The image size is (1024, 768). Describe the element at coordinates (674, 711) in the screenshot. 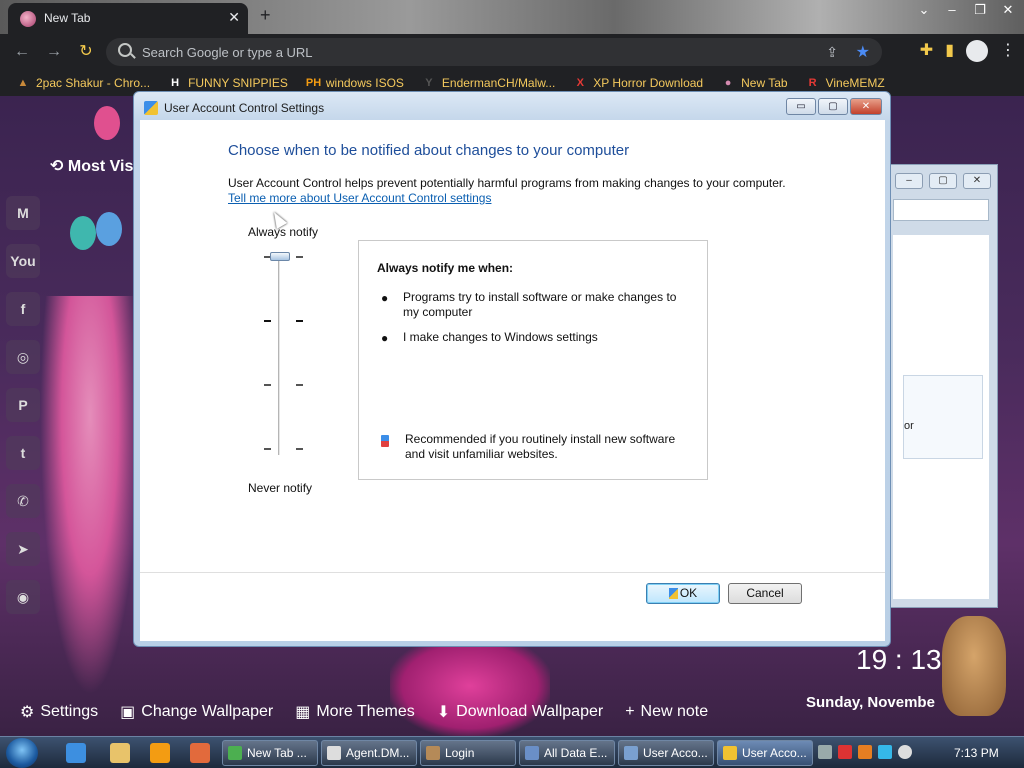

I see `wallpaper-action-label: New note` at that location.